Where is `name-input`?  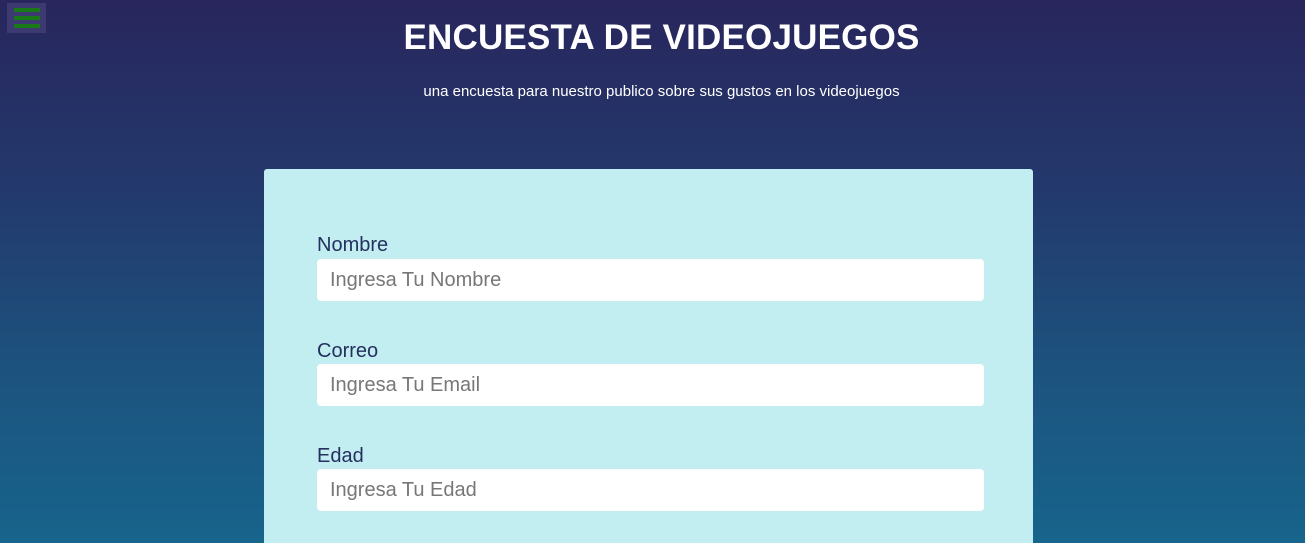 name-input is located at coordinates (650, 280).